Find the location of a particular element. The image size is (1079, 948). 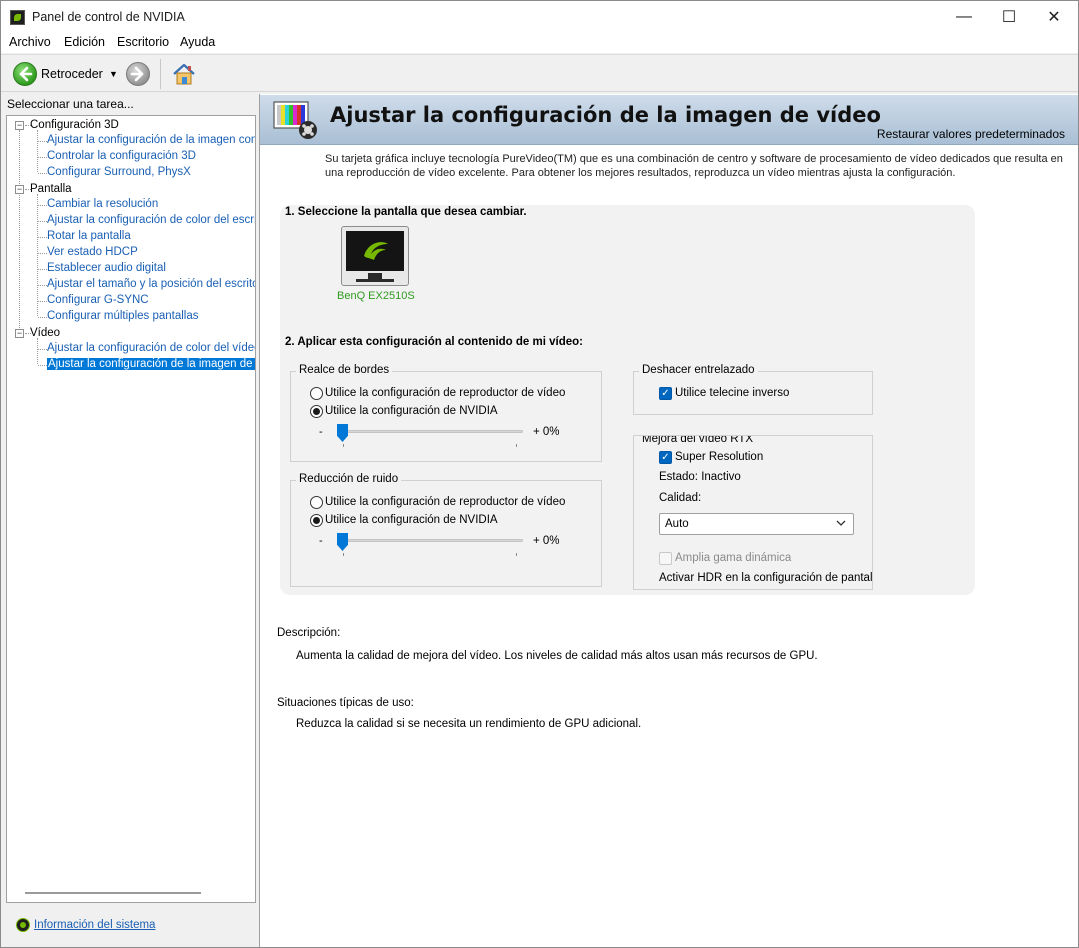

chevron-down-icon is located at coordinates (841, 523).